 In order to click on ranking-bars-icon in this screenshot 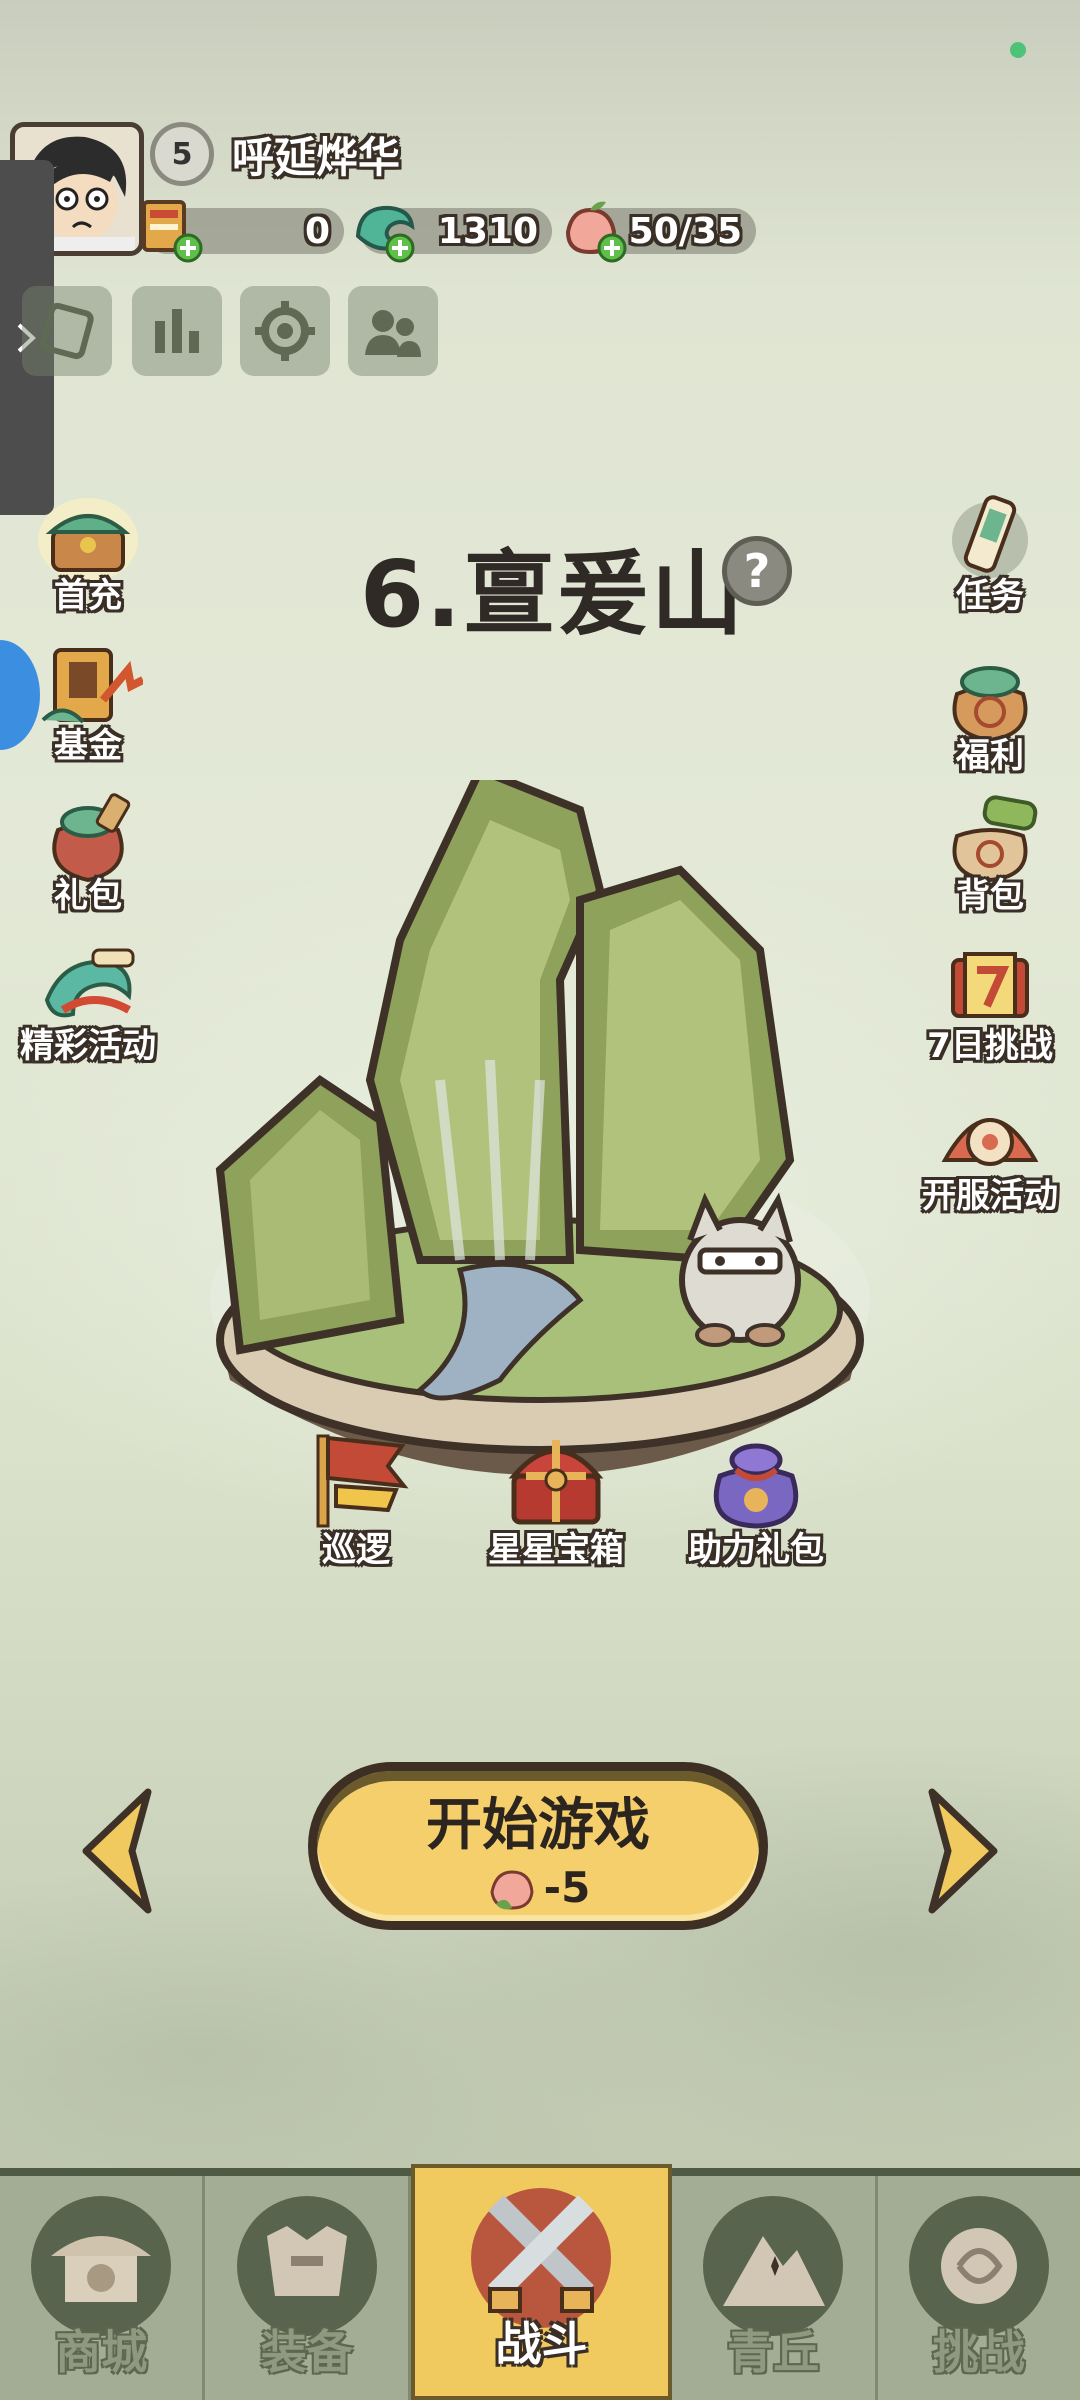, I will do `click(177, 331)`.